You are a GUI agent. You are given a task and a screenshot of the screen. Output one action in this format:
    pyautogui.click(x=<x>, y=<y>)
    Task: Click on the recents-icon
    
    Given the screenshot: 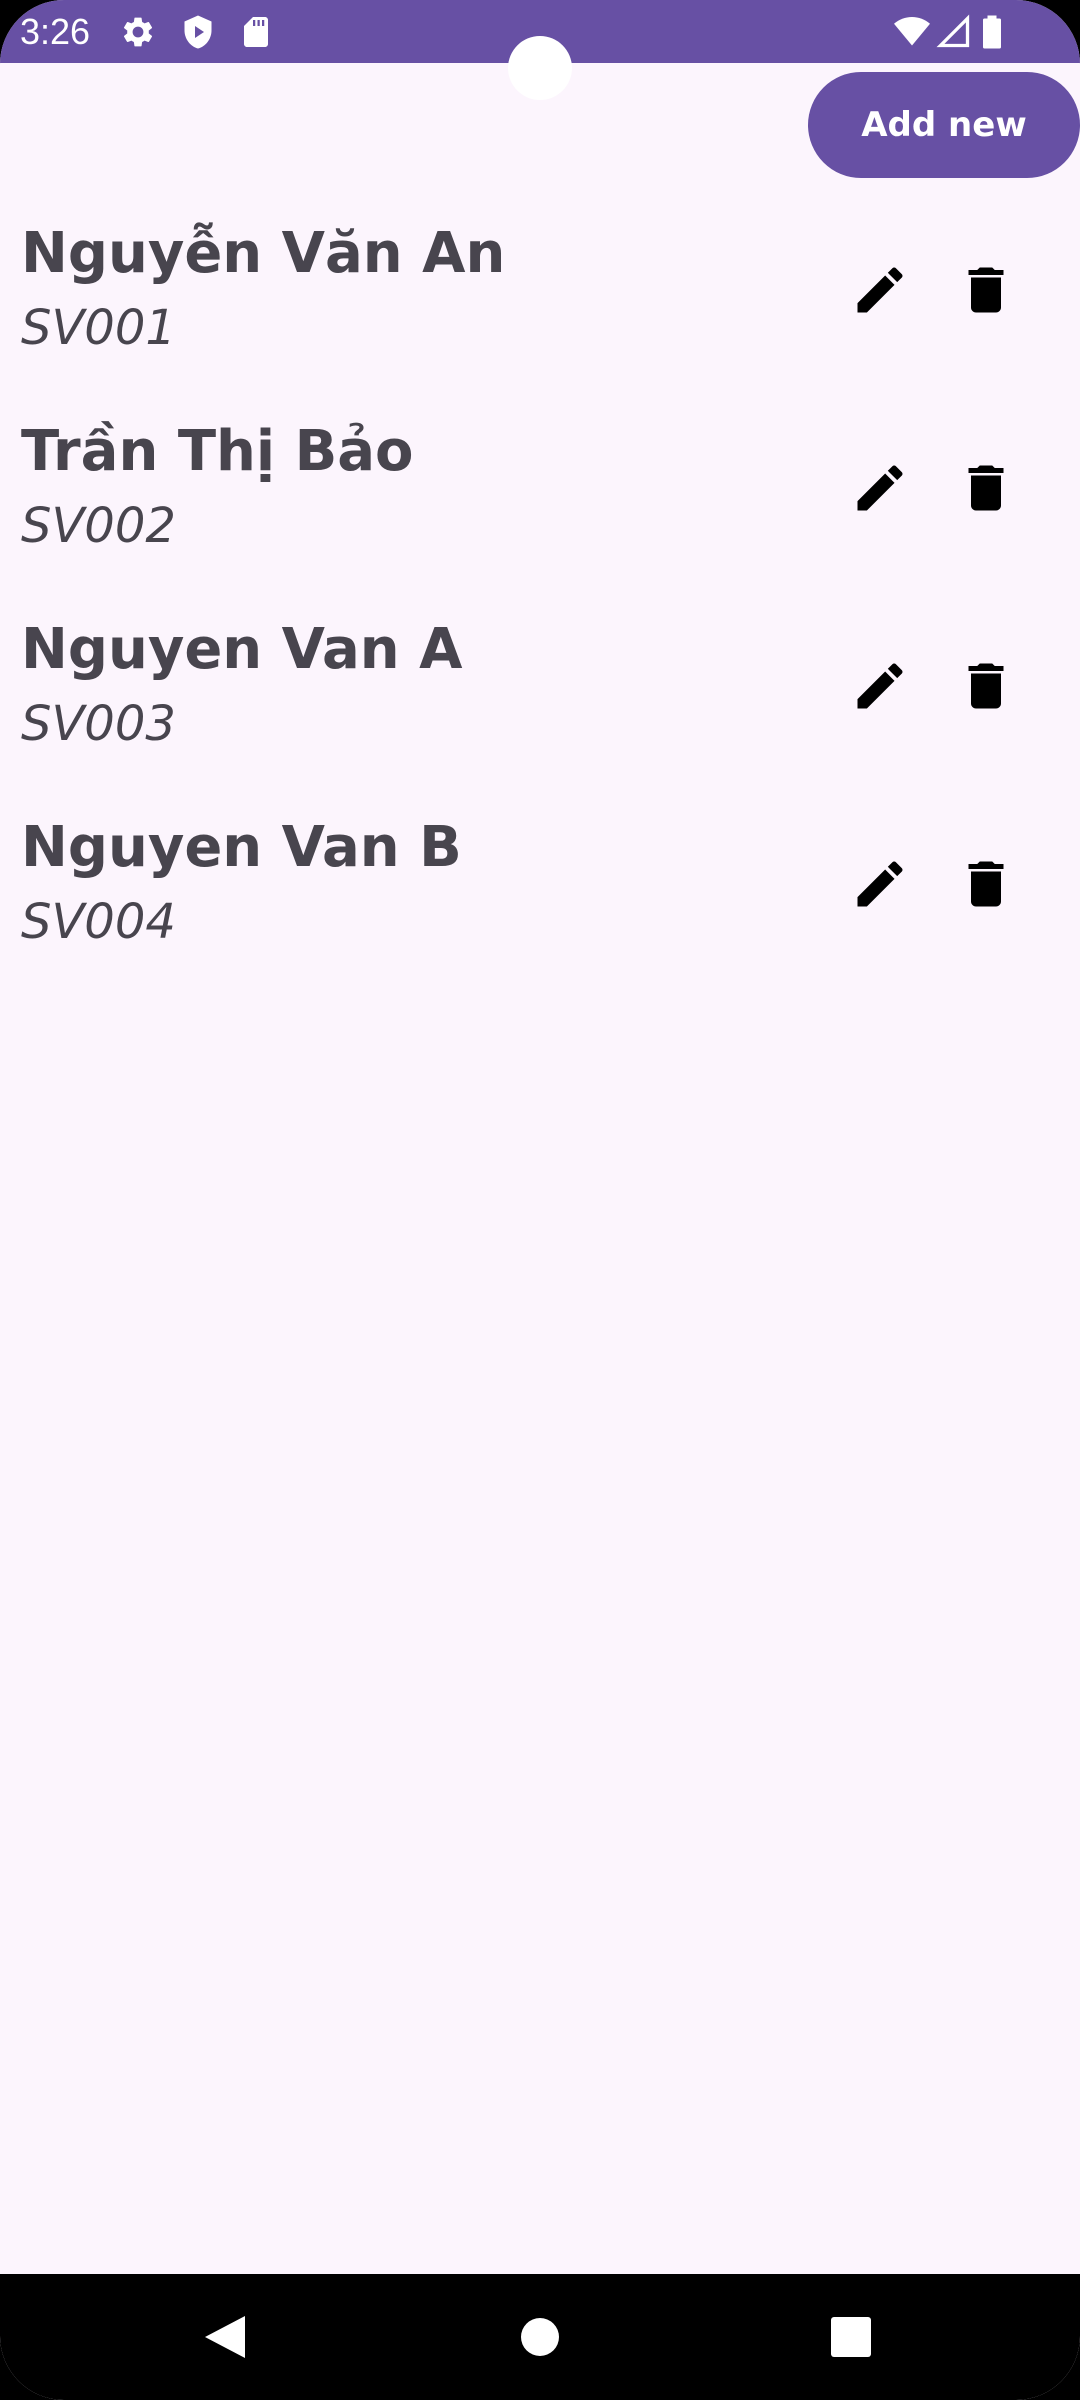 What is the action you would take?
    pyautogui.click(x=851, y=2337)
    